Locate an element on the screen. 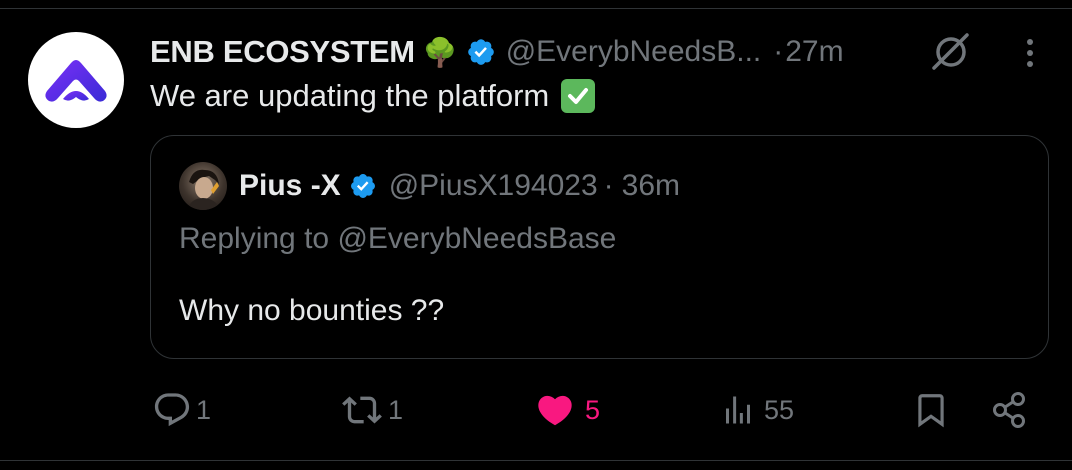 This screenshot has width=1072, height=470. like-button: 5 is located at coordinates (567, 410).